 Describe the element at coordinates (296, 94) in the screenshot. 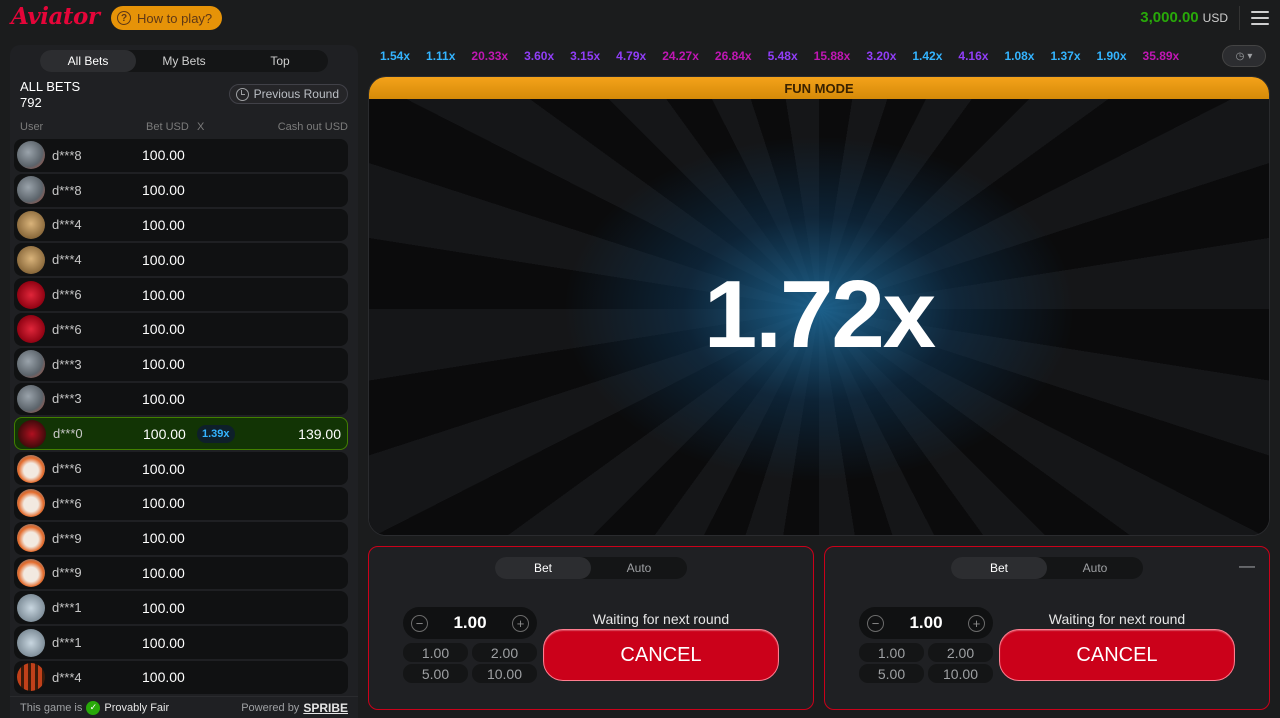

I see `previous-round-label: Previous Round` at that location.